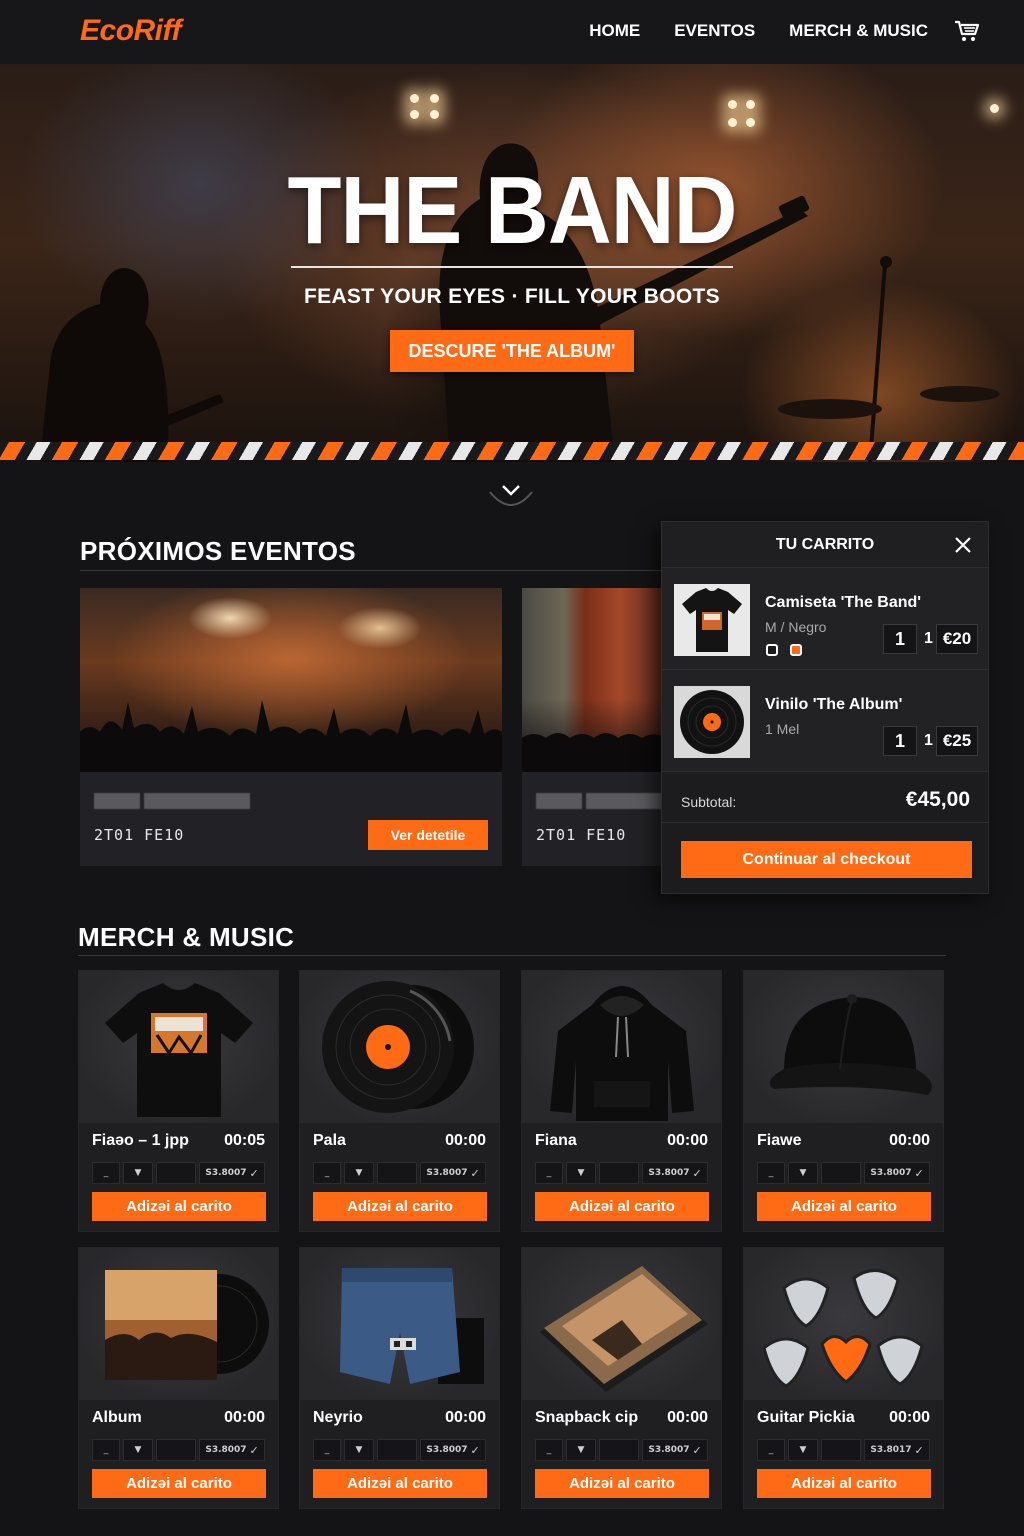 This screenshot has width=1024, height=1536. I want to click on event-date: 2T01 FE10, so click(139, 835).